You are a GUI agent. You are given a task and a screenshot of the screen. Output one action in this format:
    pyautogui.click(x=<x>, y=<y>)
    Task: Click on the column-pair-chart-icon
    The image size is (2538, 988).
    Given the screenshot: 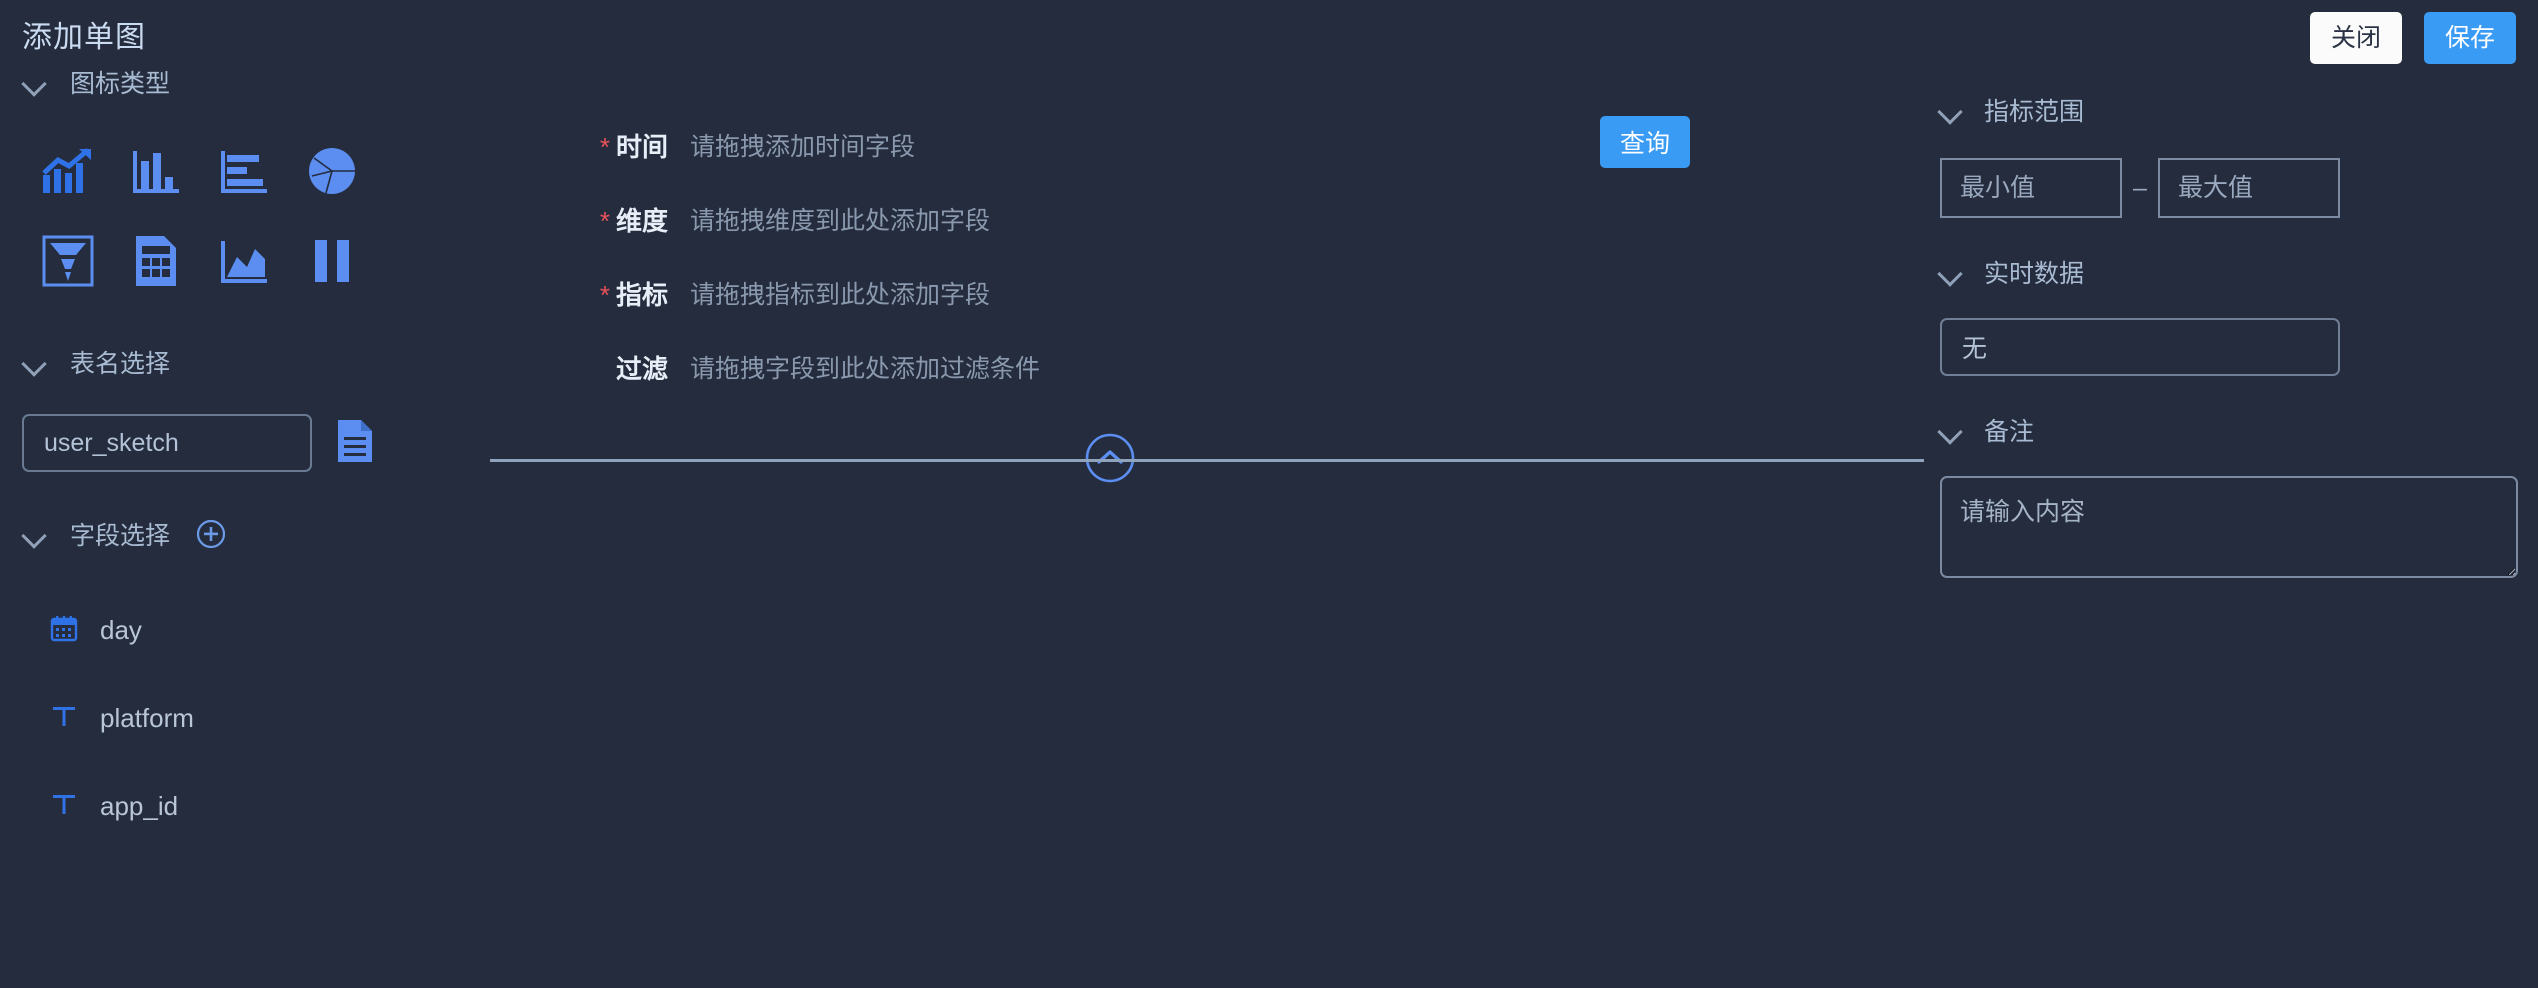 What is the action you would take?
    pyautogui.click(x=332, y=261)
    